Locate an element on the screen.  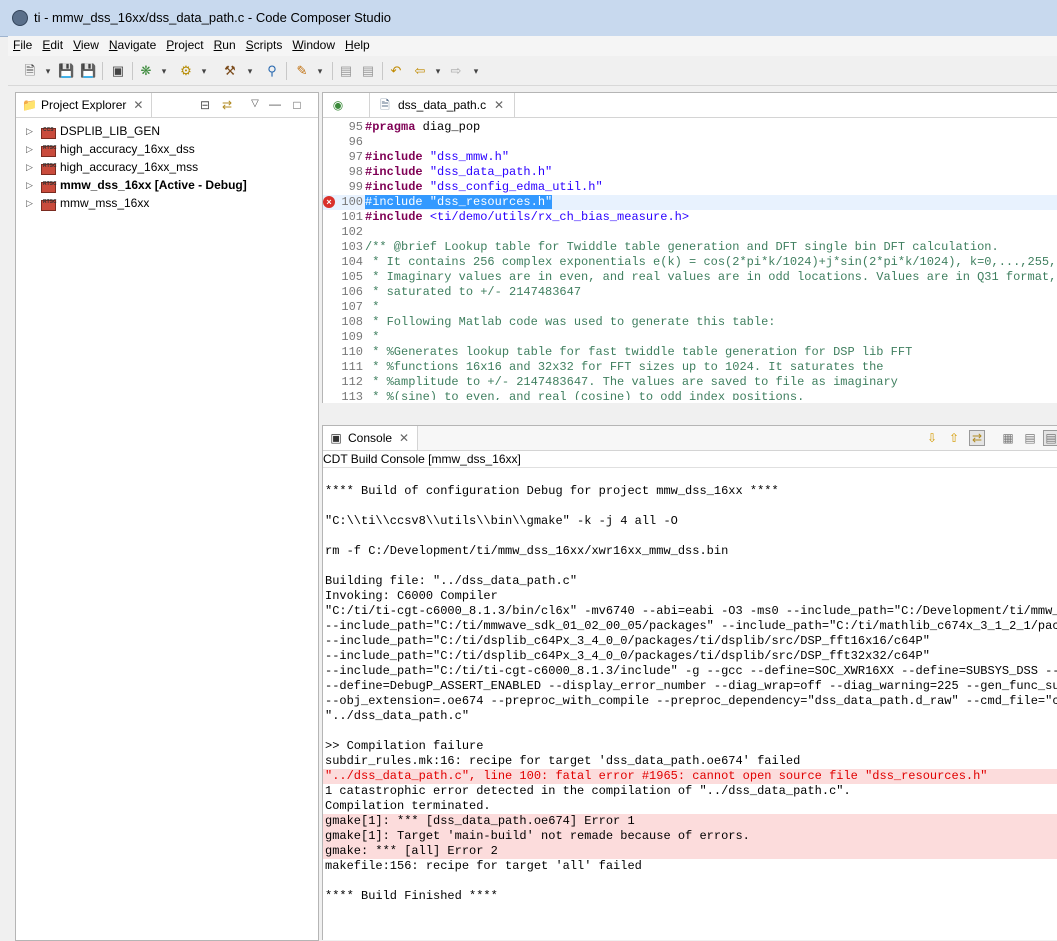
project-explorer-title: Project Explorer is located at coordinates (84, 105).